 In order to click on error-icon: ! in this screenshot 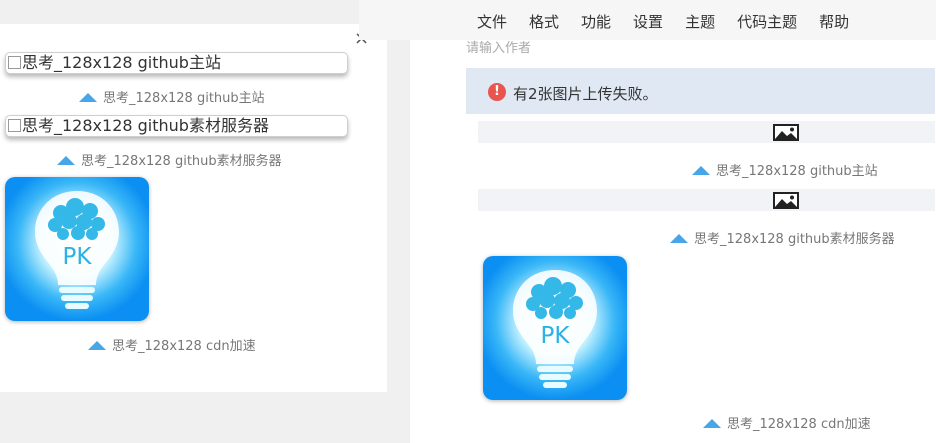, I will do `click(497, 92)`.